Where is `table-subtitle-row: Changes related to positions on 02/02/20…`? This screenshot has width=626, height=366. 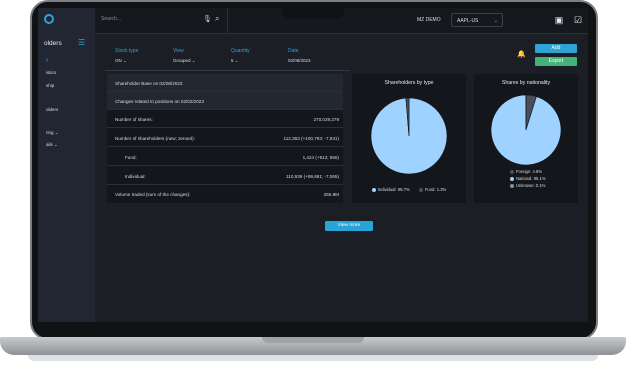
table-subtitle-row: Changes related to positions on 02/02/20… is located at coordinates (225, 101).